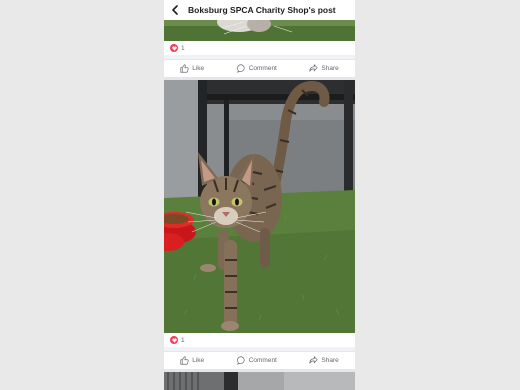 This screenshot has height=390, width=520. I want to click on page-title: Boksburg SPCA Charity Shop's post, so click(262, 10).